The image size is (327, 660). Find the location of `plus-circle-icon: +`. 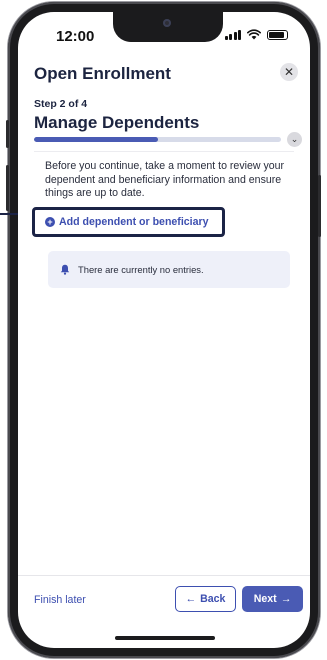

plus-circle-icon: + is located at coordinates (50, 222).